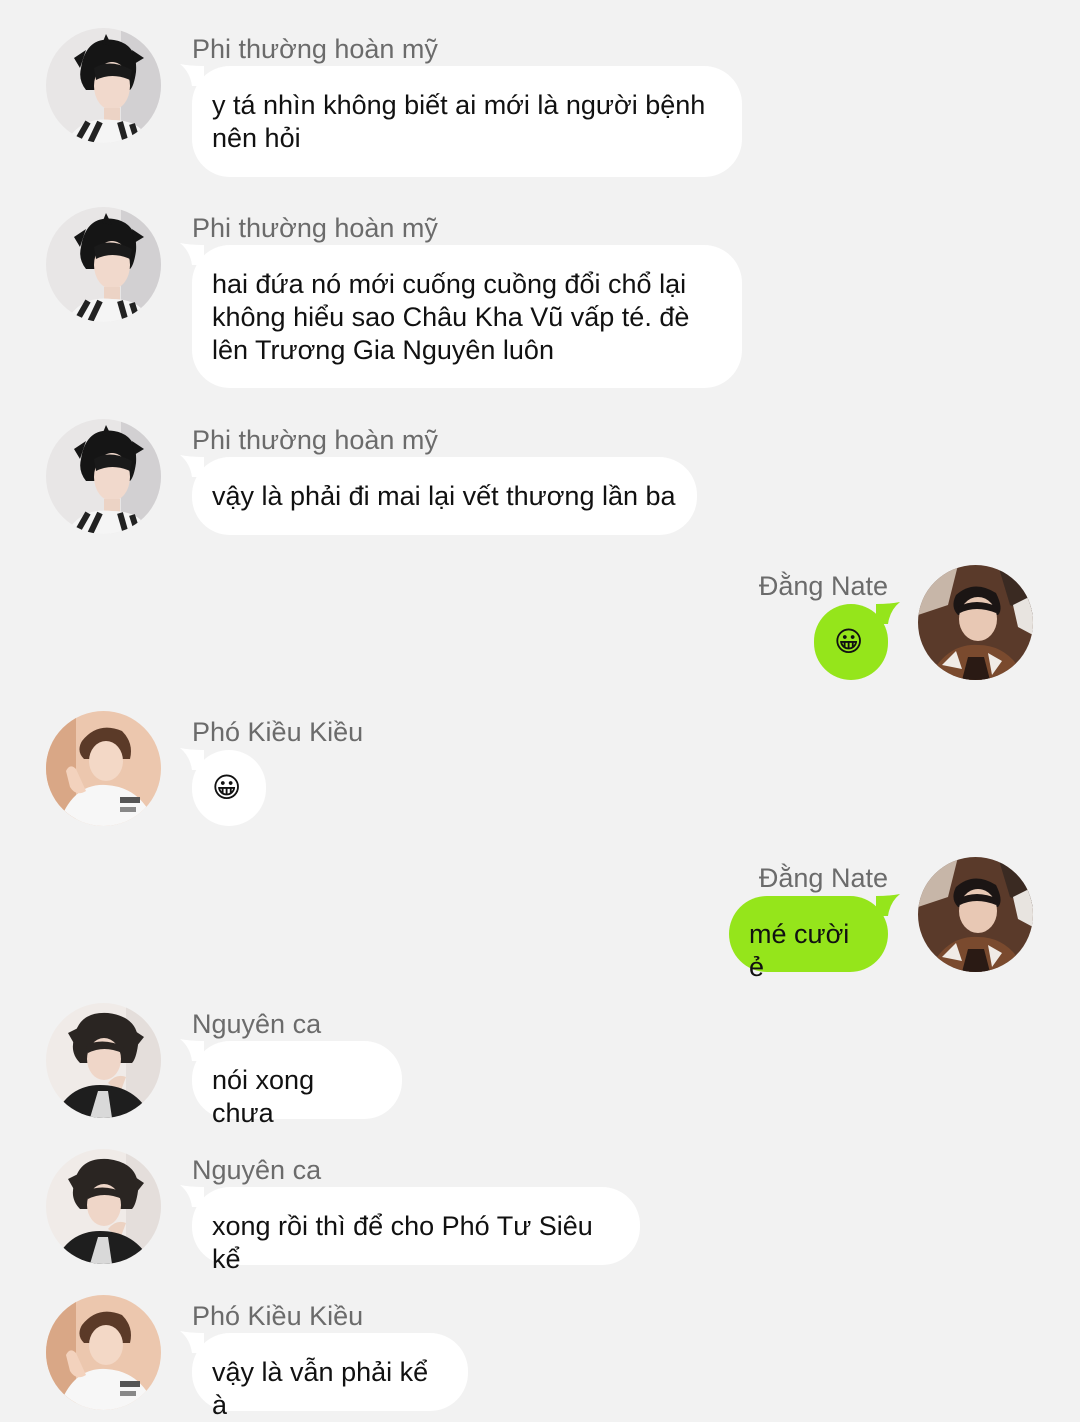 The width and height of the screenshot is (1080, 1422). I want to click on message-bubble: xong rồi thì để cho Phó Tư Siêu kể, so click(410, 1229).